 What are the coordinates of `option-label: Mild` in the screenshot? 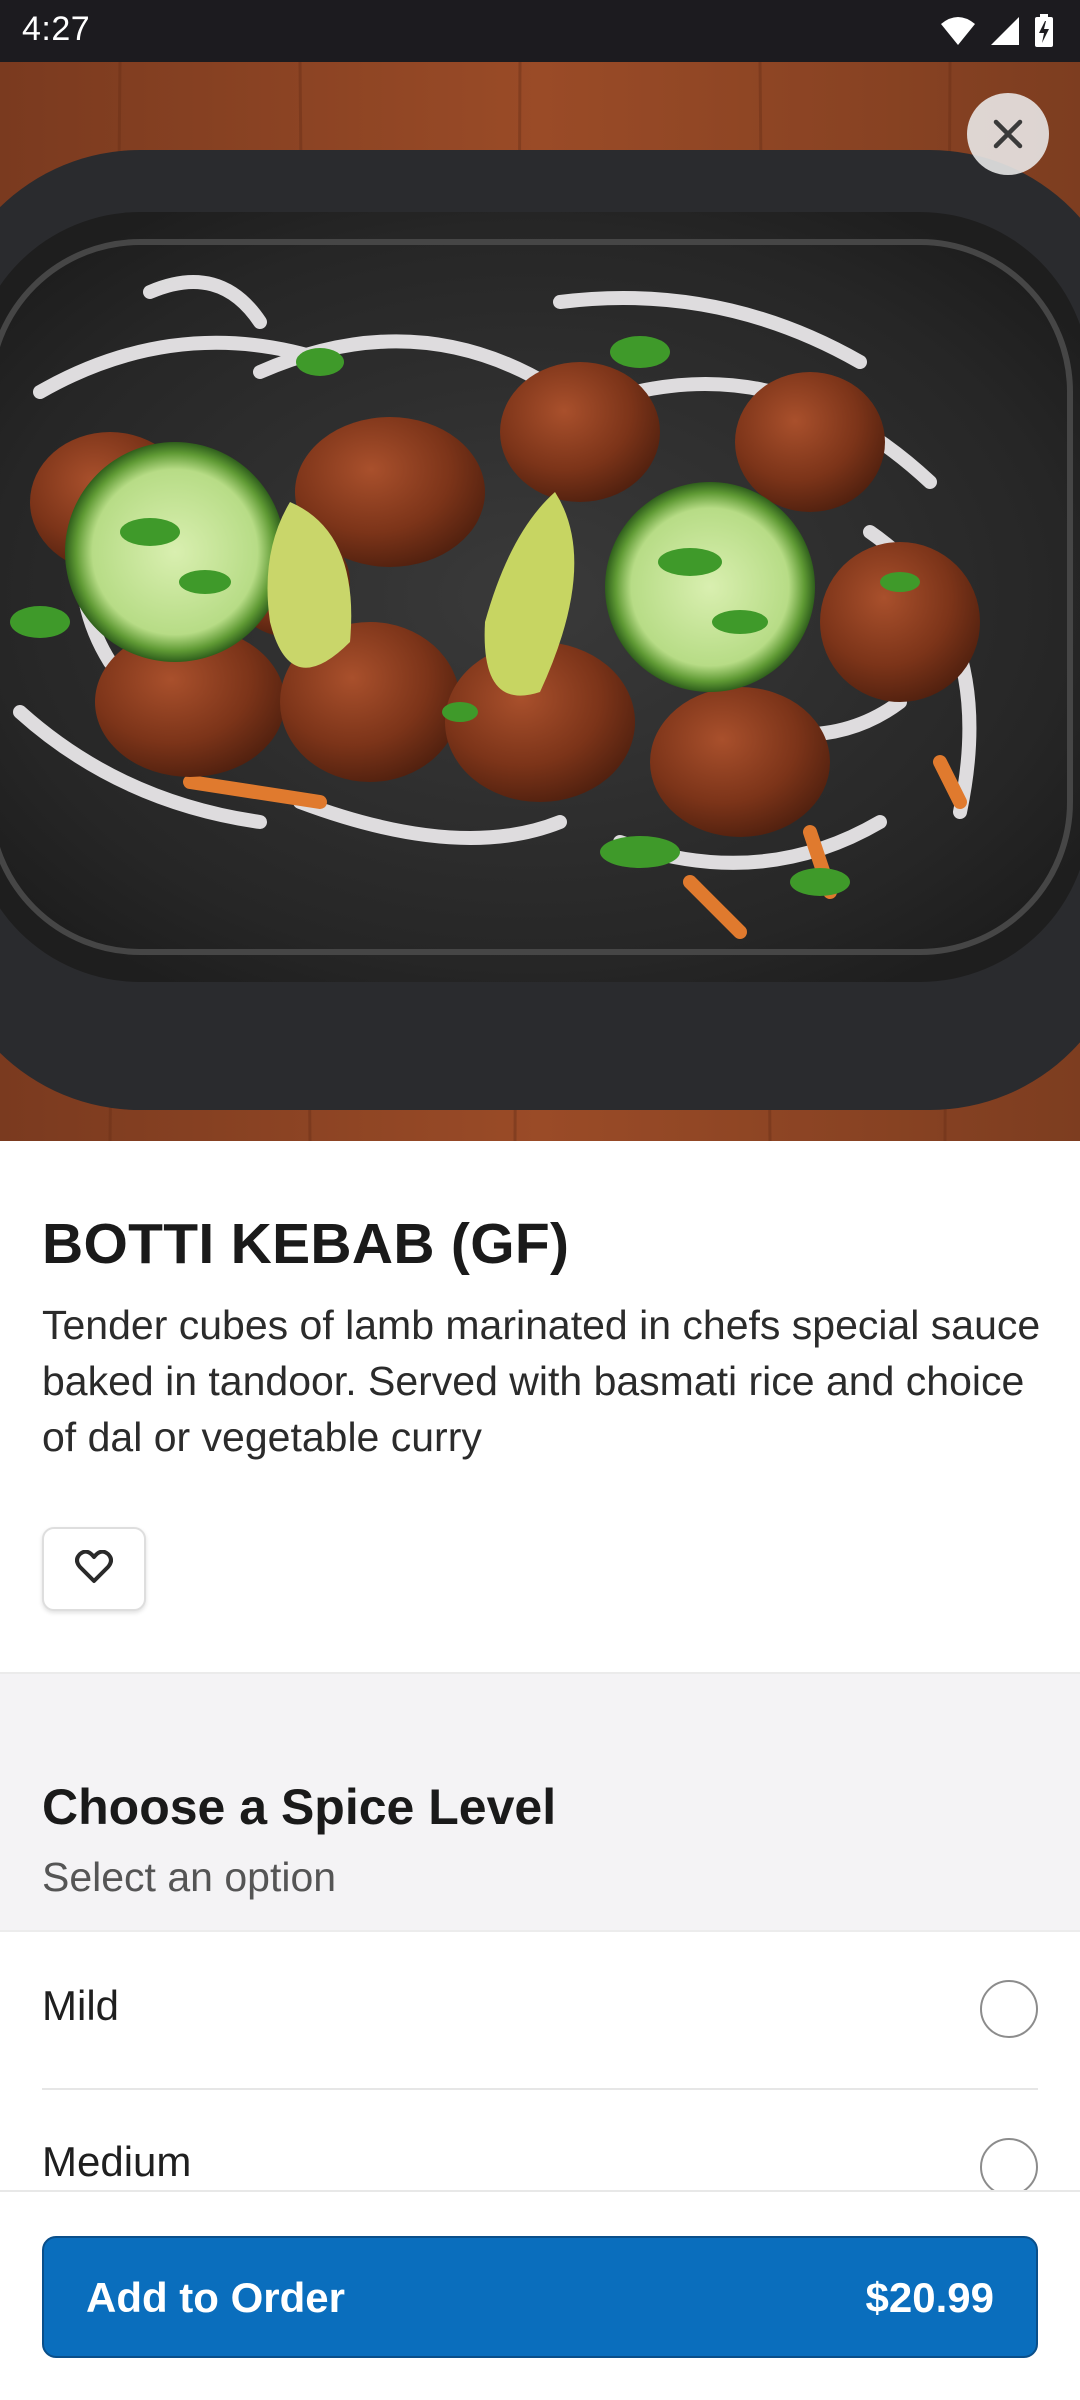 It's located at (81, 2005).